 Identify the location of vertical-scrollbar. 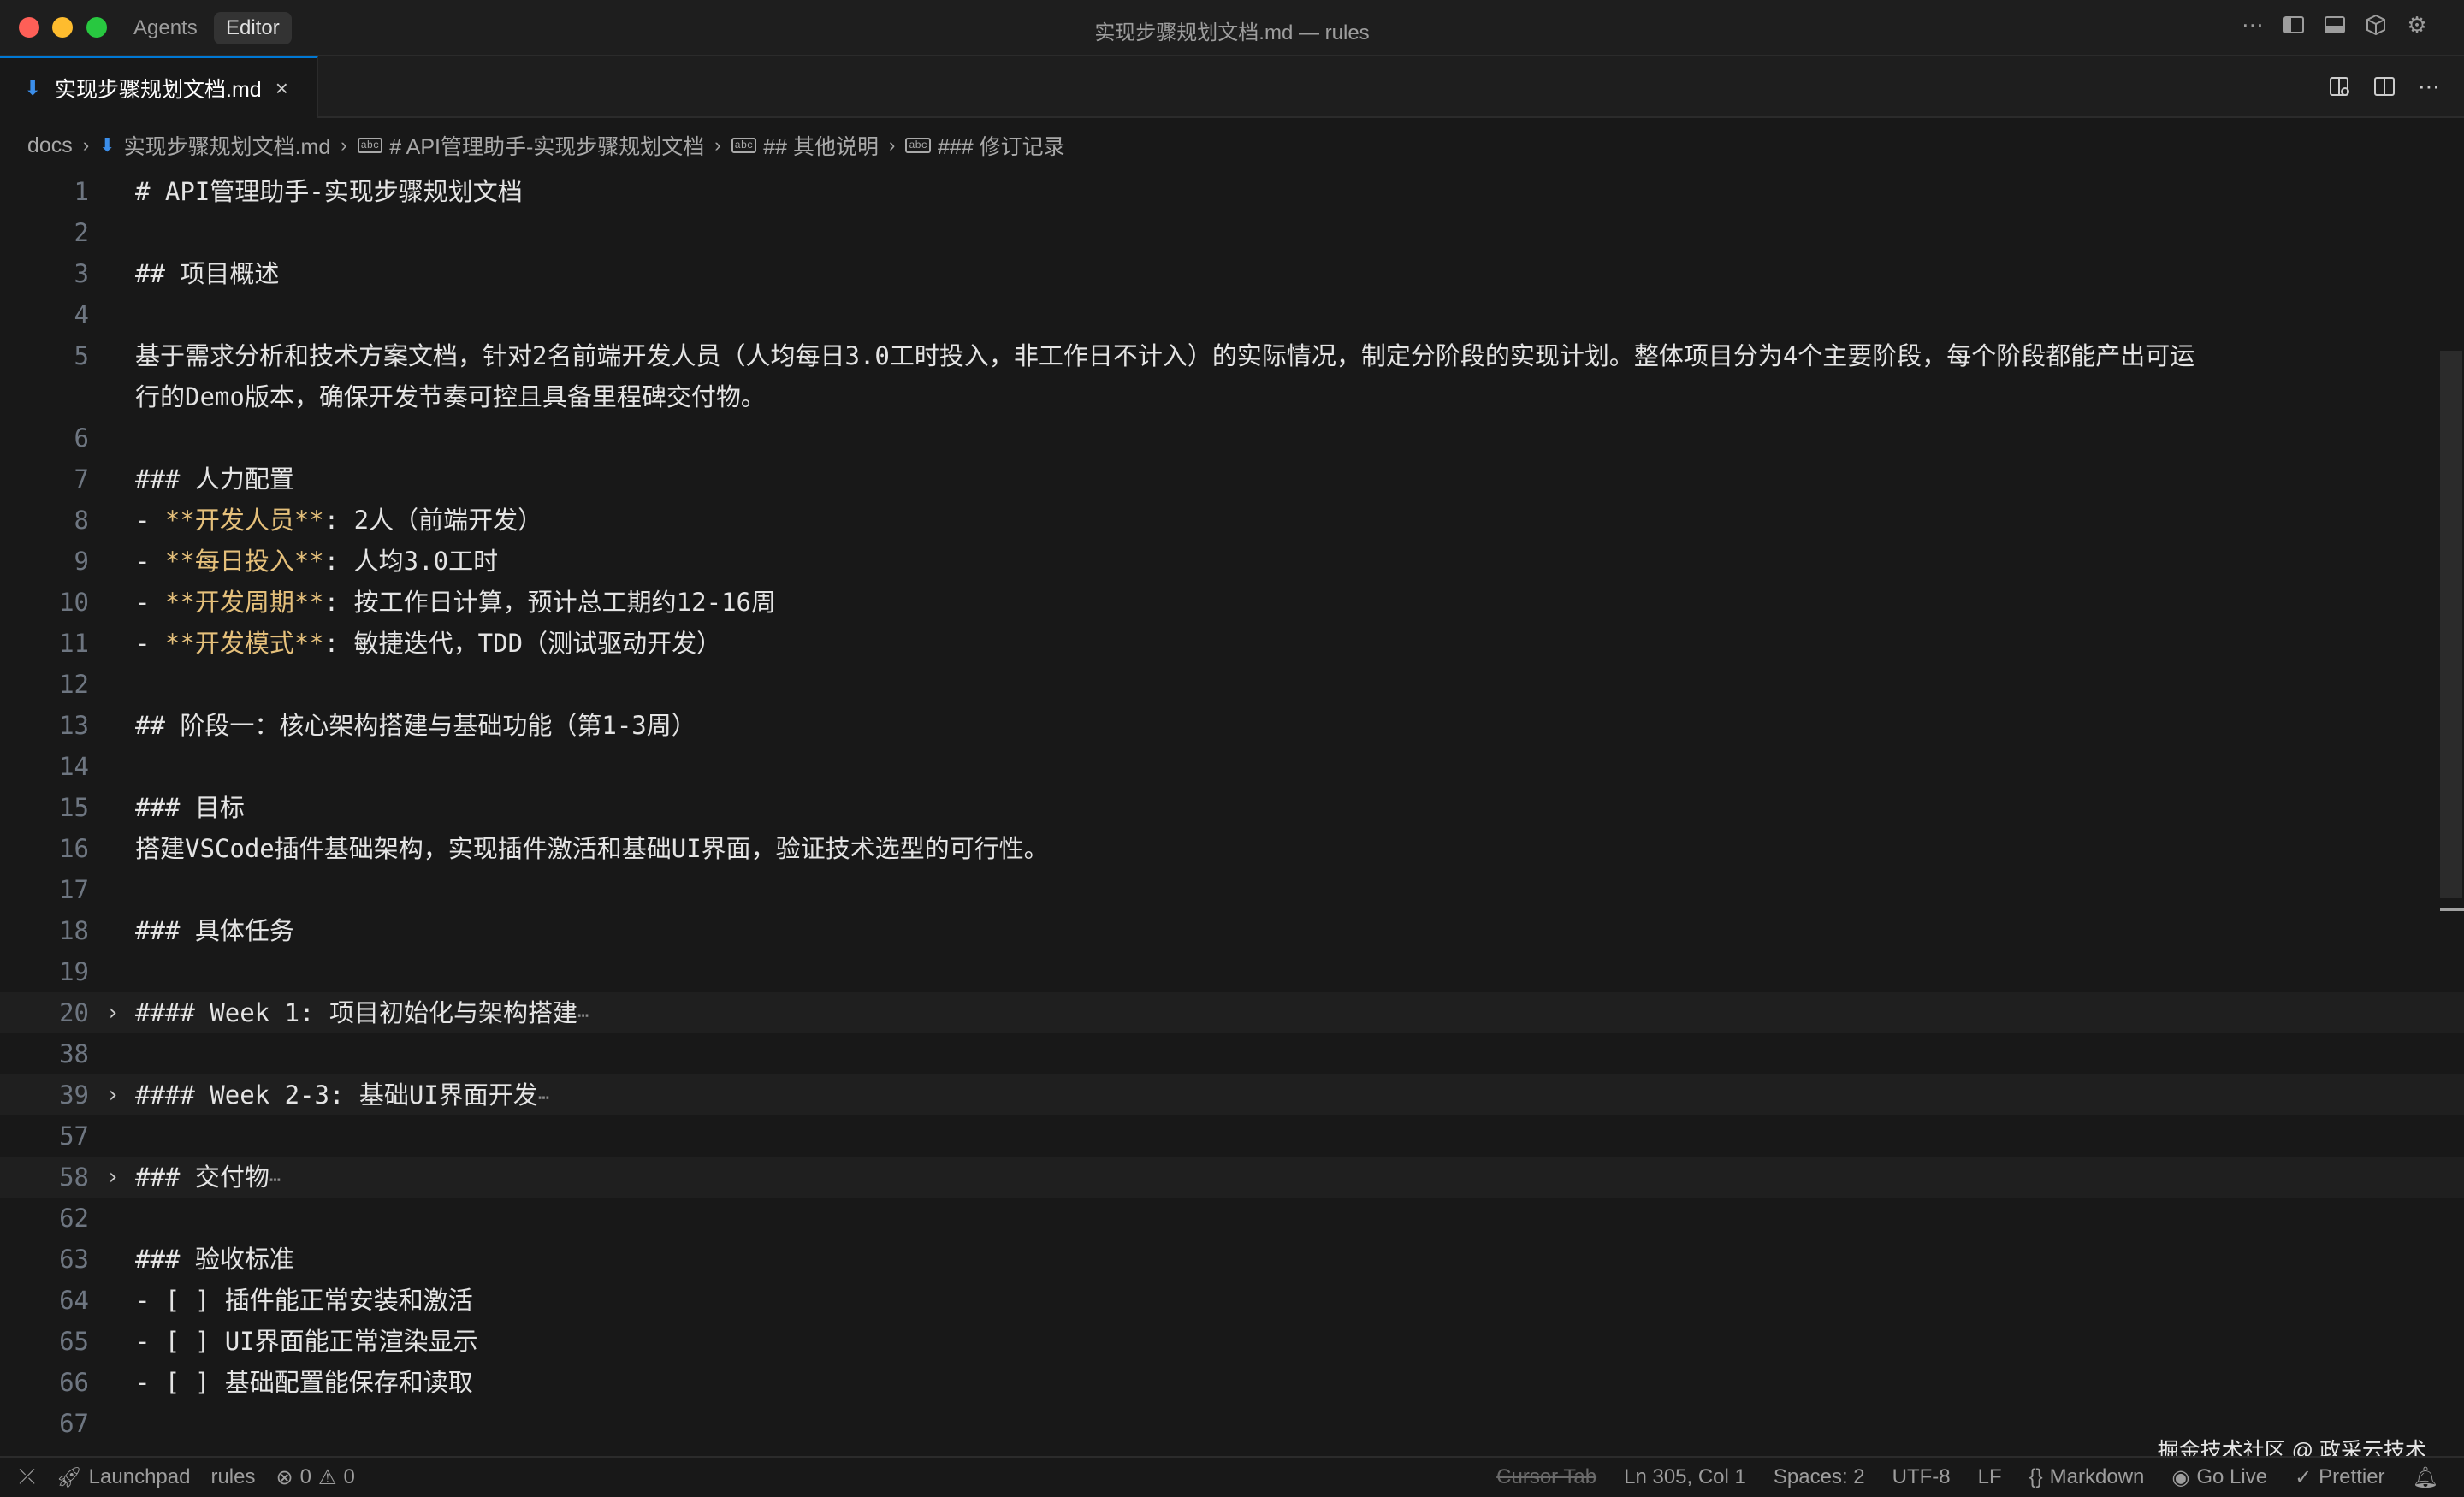
(2452, 812).